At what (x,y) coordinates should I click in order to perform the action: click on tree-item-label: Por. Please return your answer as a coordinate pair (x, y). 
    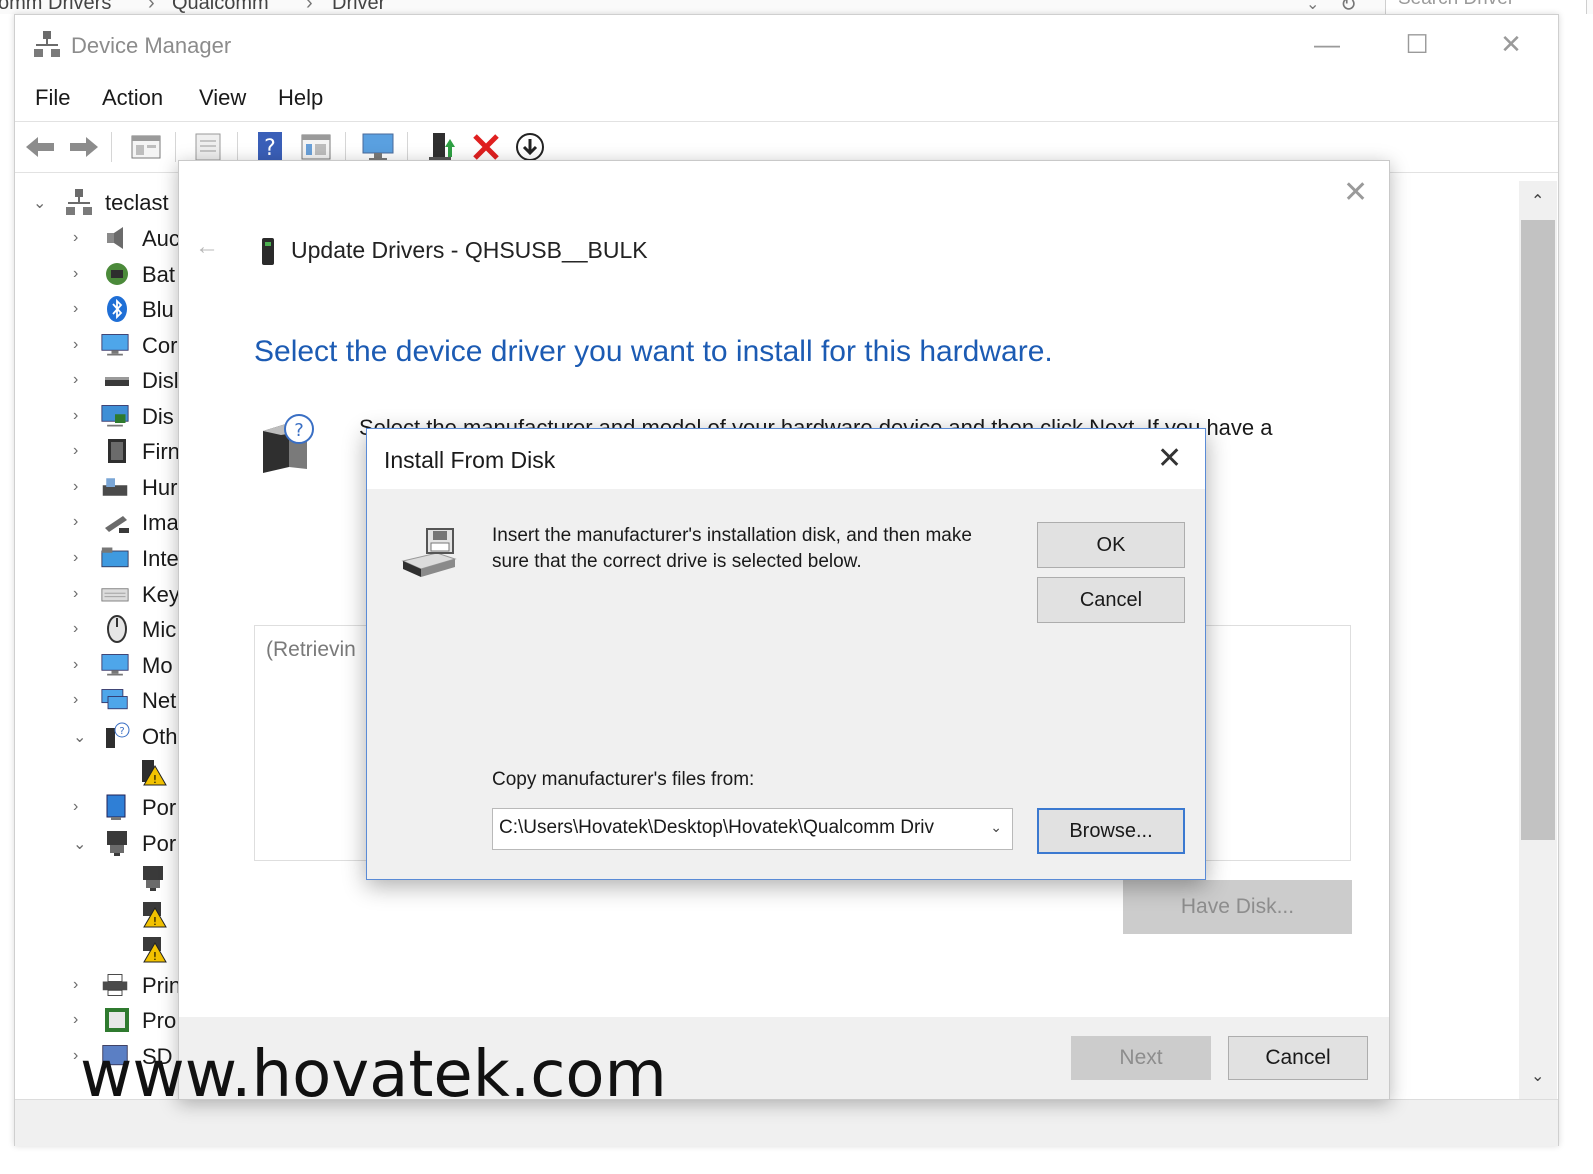
    Looking at the image, I should click on (159, 807).